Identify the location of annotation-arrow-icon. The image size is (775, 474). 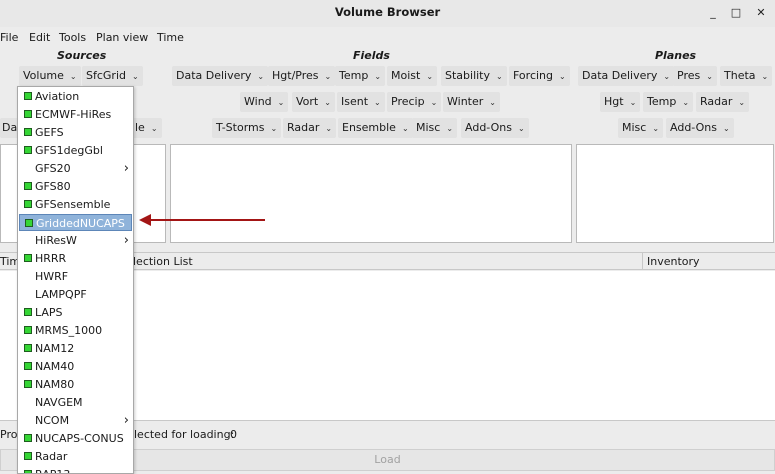
(202, 220).